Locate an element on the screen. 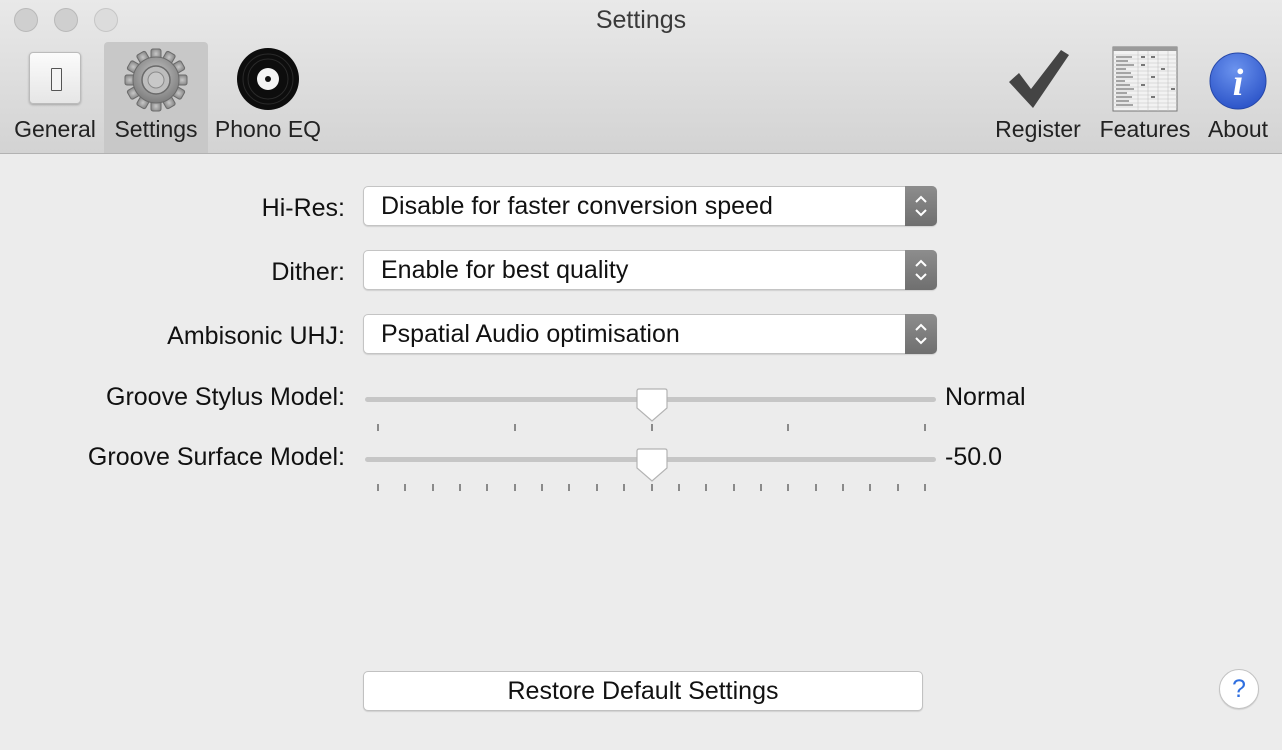 Image resolution: width=1282 pixels, height=750 pixels. ambisonic-value: Pspatial Audio optimisation is located at coordinates (530, 334).